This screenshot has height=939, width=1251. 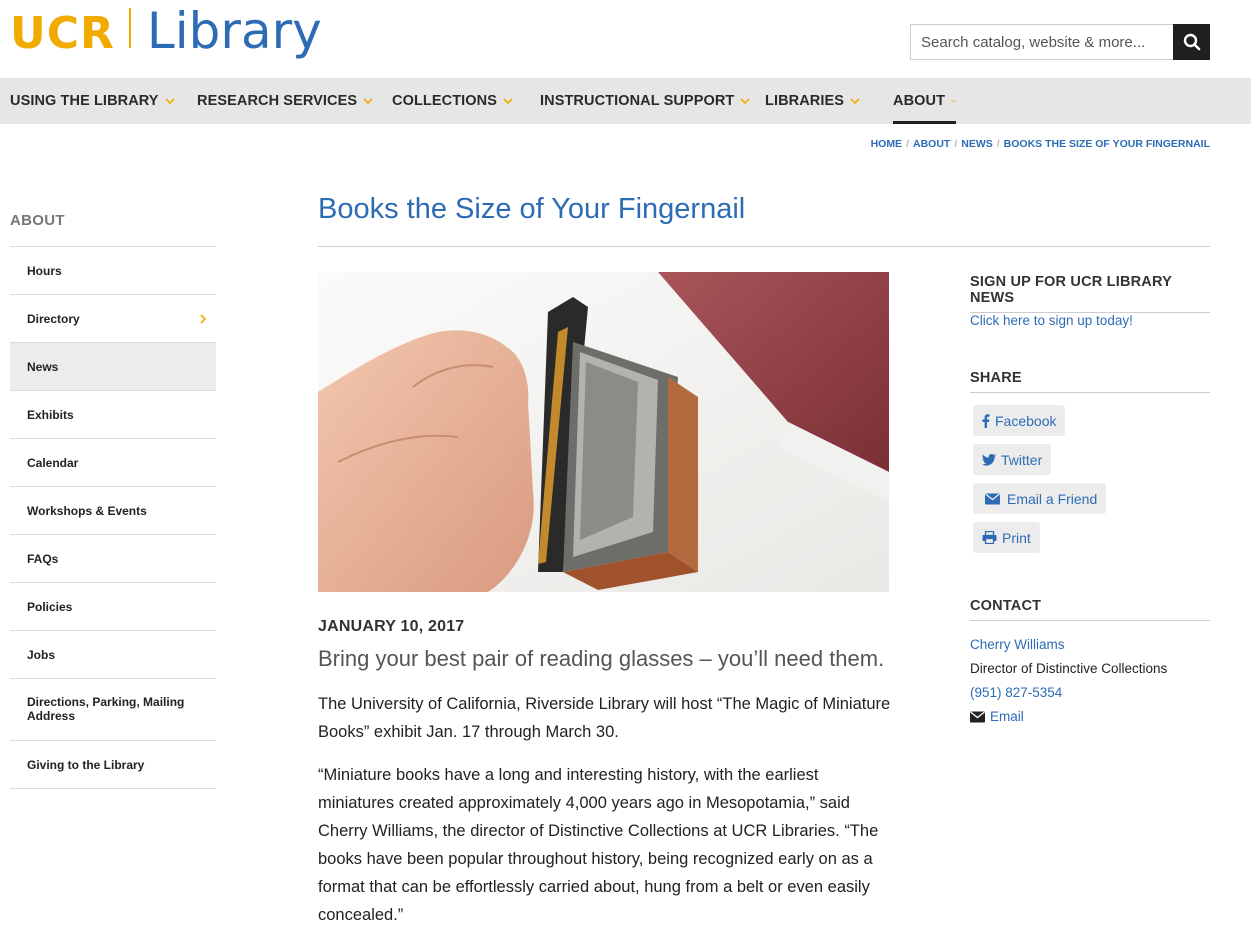 I want to click on sidebar-item-giving: Giving to the Library, so click(x=113, y=765).